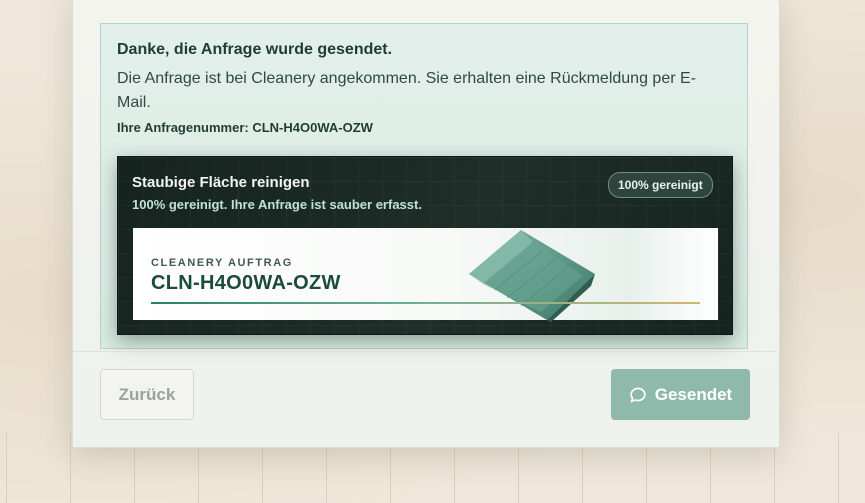 Image resolution: width=865 pixels, height=503 pixels. Describe the element at coordinates (693, 394) in the screenshot. I see `sent-button-label: Gesendet` at that location.